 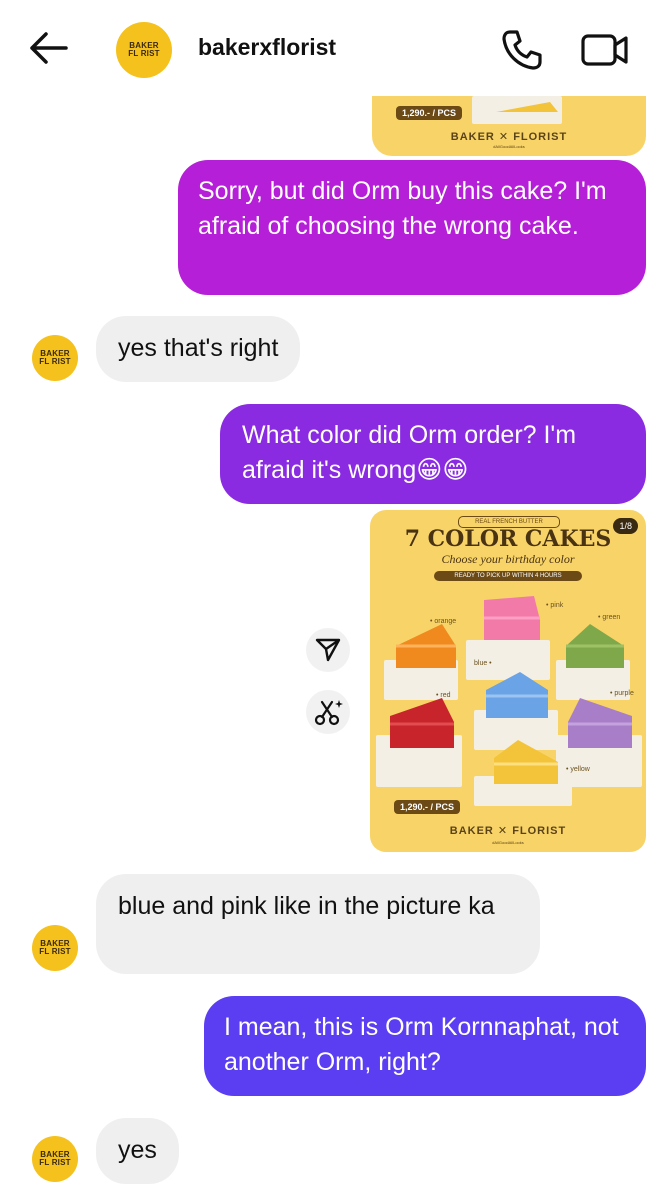 What do you see at coordinates (443, 621) in the screenshot?
I see `cake-label: • orange` at bounding box center [443, 621].